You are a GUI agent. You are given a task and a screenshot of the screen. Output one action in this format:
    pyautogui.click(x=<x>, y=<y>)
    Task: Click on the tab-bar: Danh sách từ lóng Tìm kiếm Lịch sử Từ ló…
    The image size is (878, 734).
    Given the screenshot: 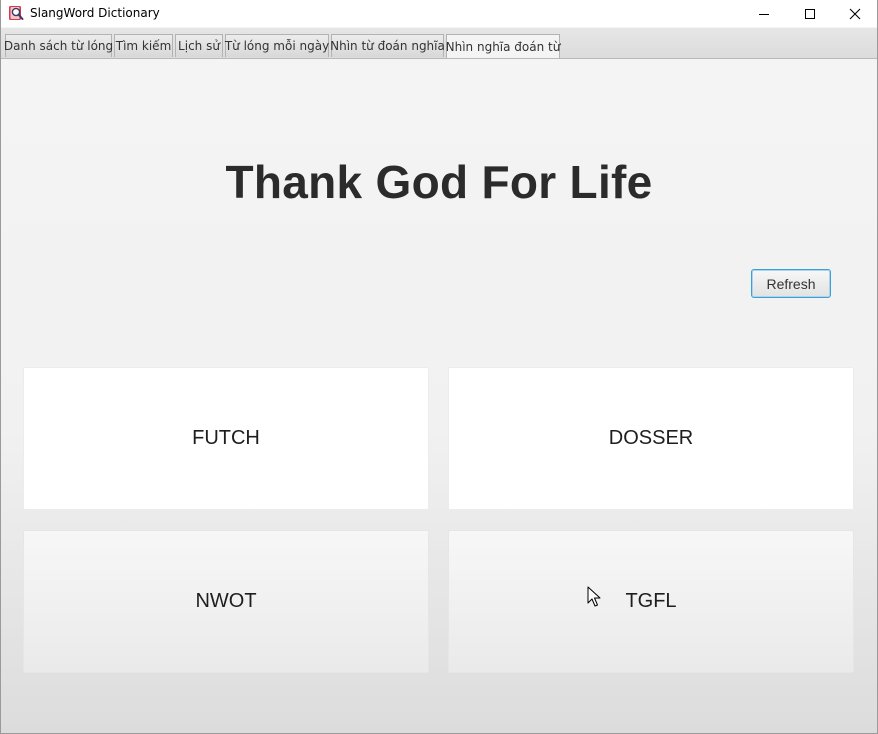 What is the action you would take?
    pyautogui.click(x=439, y=43)
    